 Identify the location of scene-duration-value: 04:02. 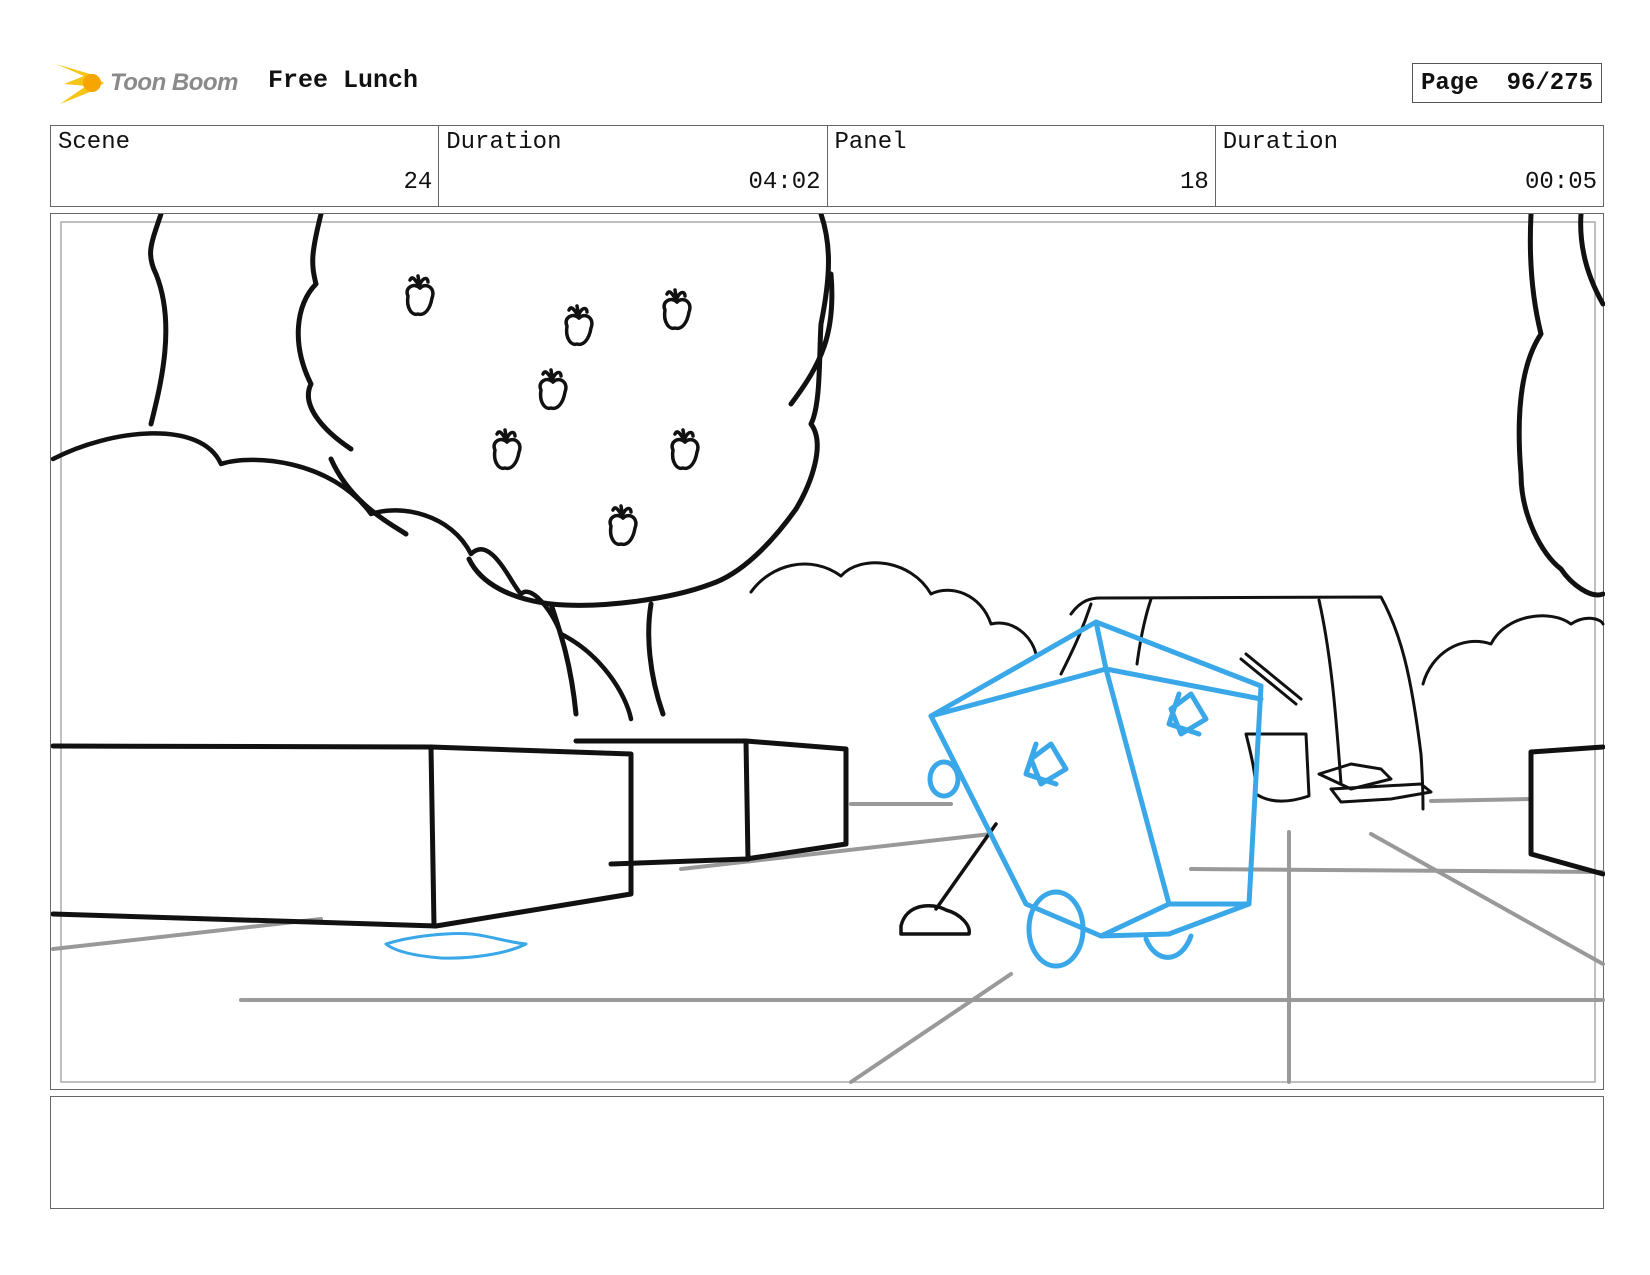
(784, 182).